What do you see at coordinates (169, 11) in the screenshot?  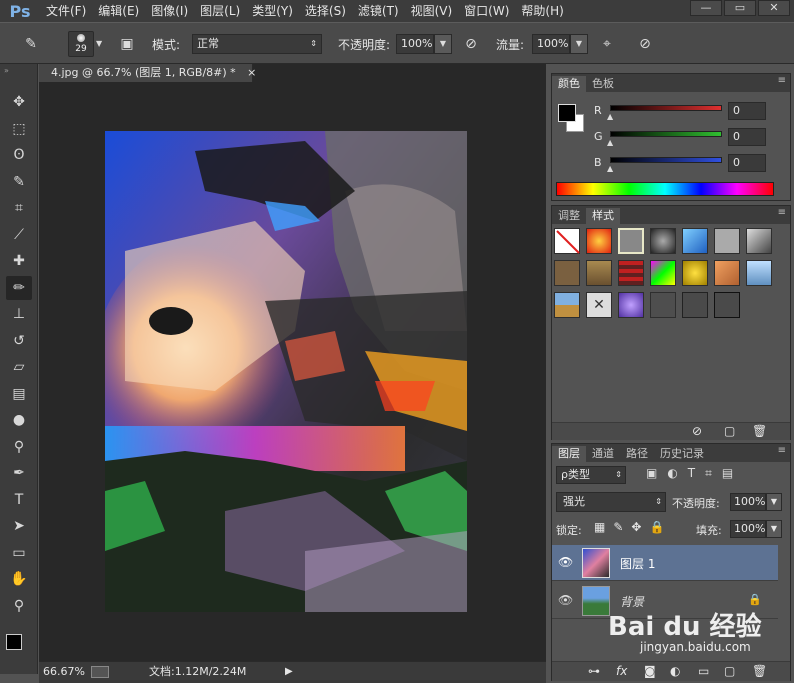 I see `menu-item: 图像(I)` at bounding box center [169, 11].